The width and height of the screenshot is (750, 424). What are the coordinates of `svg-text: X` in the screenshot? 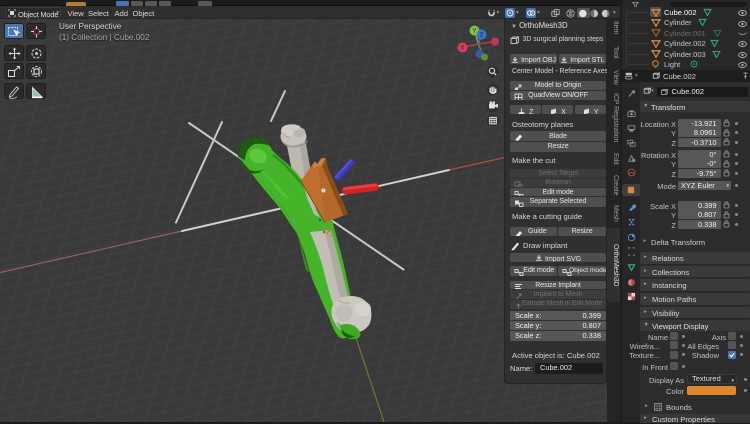 It's located at (462, 49).